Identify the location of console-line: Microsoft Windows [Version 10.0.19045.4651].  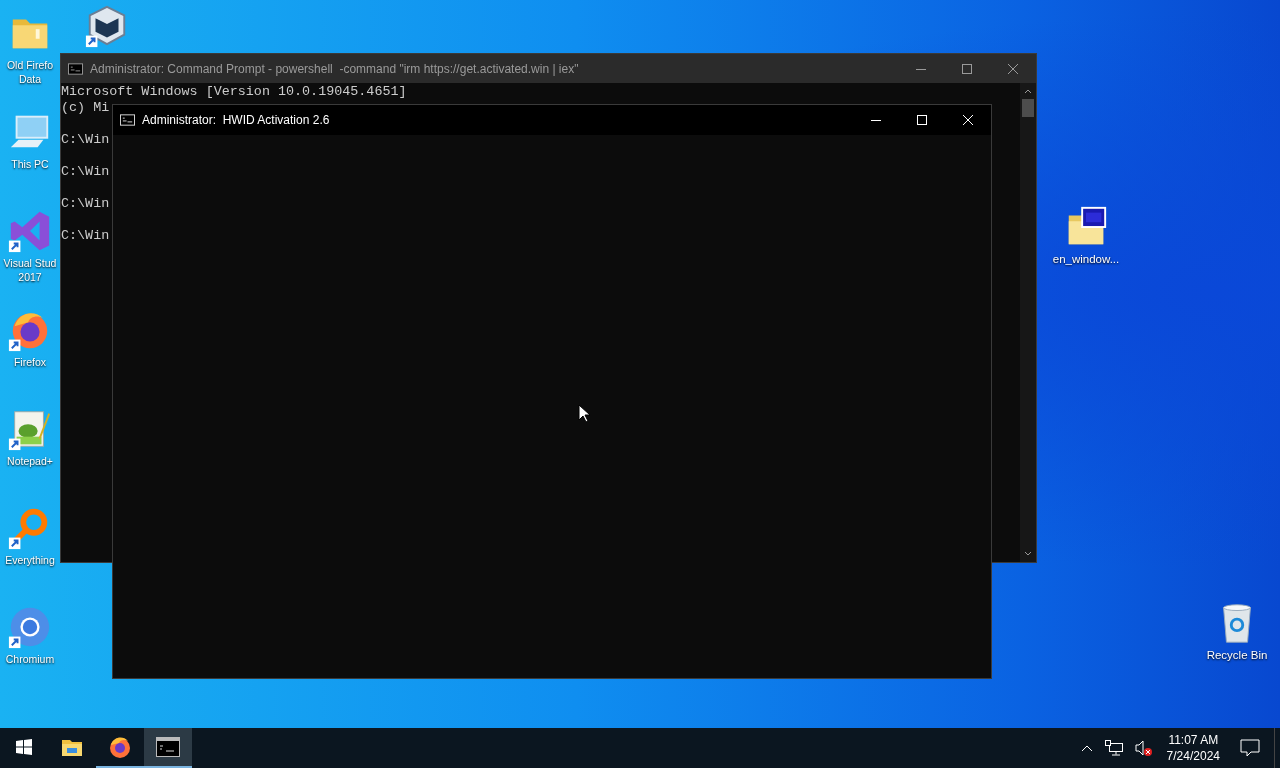
(234, 91).